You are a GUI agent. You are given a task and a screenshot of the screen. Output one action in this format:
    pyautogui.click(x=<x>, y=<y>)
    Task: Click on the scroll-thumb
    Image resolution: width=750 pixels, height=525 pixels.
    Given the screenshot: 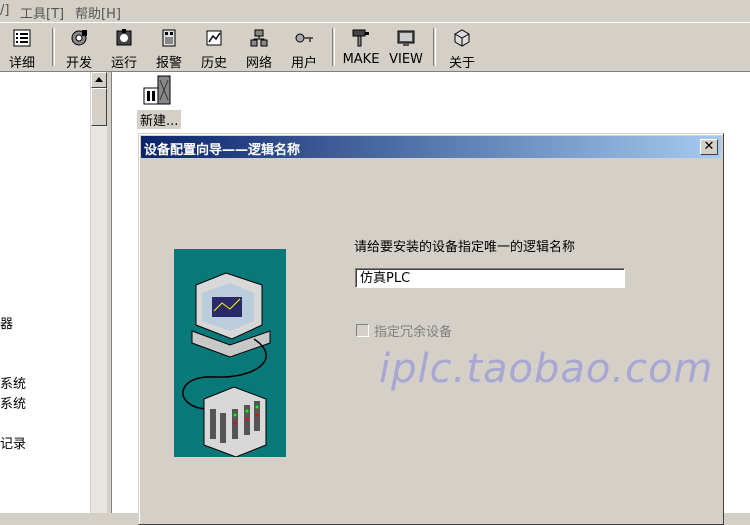 What is the action you would take?
    pyautogui.click(x=99, y=107)
    